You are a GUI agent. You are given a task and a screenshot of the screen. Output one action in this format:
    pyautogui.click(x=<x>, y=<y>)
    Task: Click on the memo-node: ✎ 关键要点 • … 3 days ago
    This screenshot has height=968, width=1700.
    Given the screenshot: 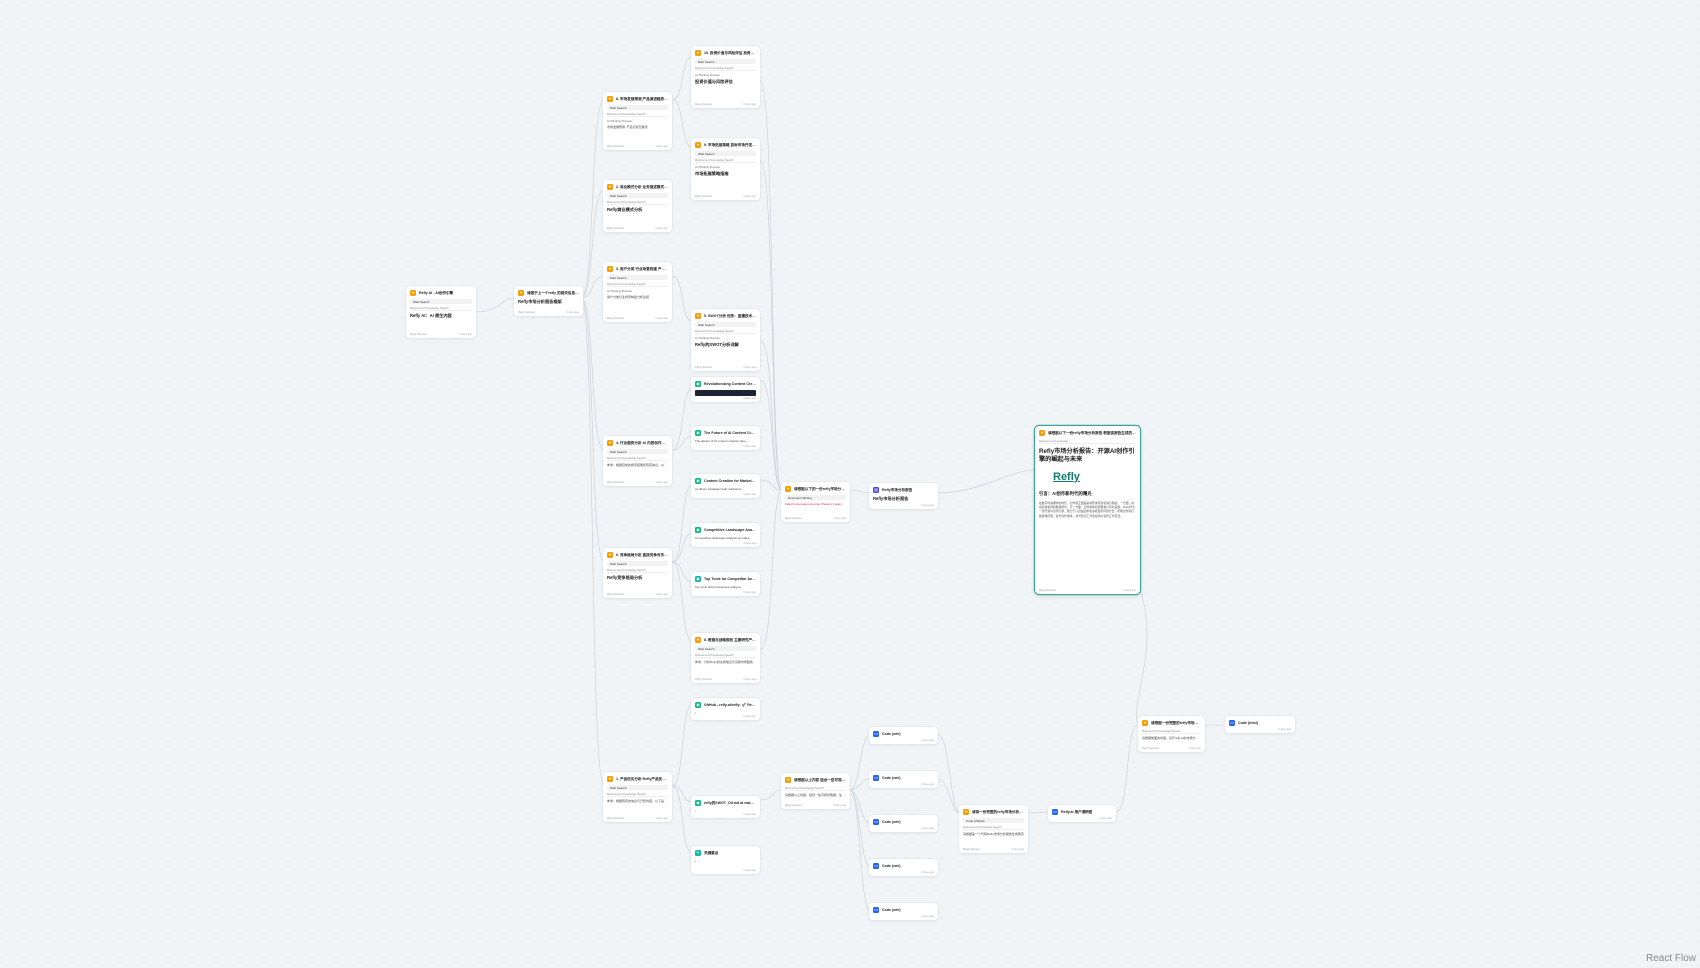 What is the action you would take?
    pyautogui.click(x=725, y=860)
    